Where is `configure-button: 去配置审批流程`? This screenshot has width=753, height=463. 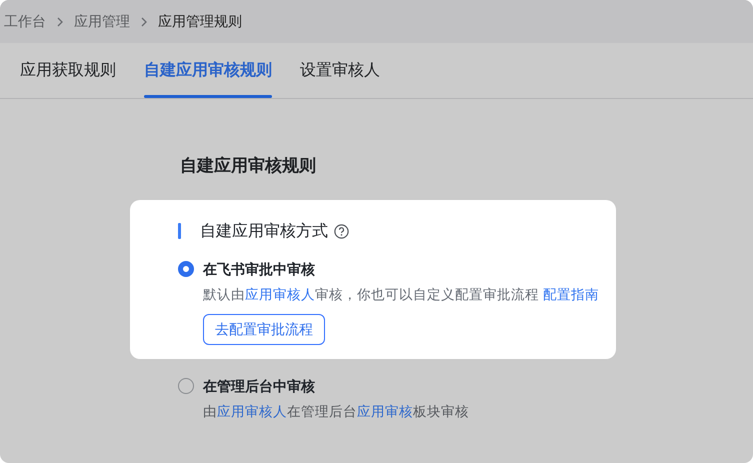 configure-button: 去配置审批流程 is located at coordinates (264, 329).